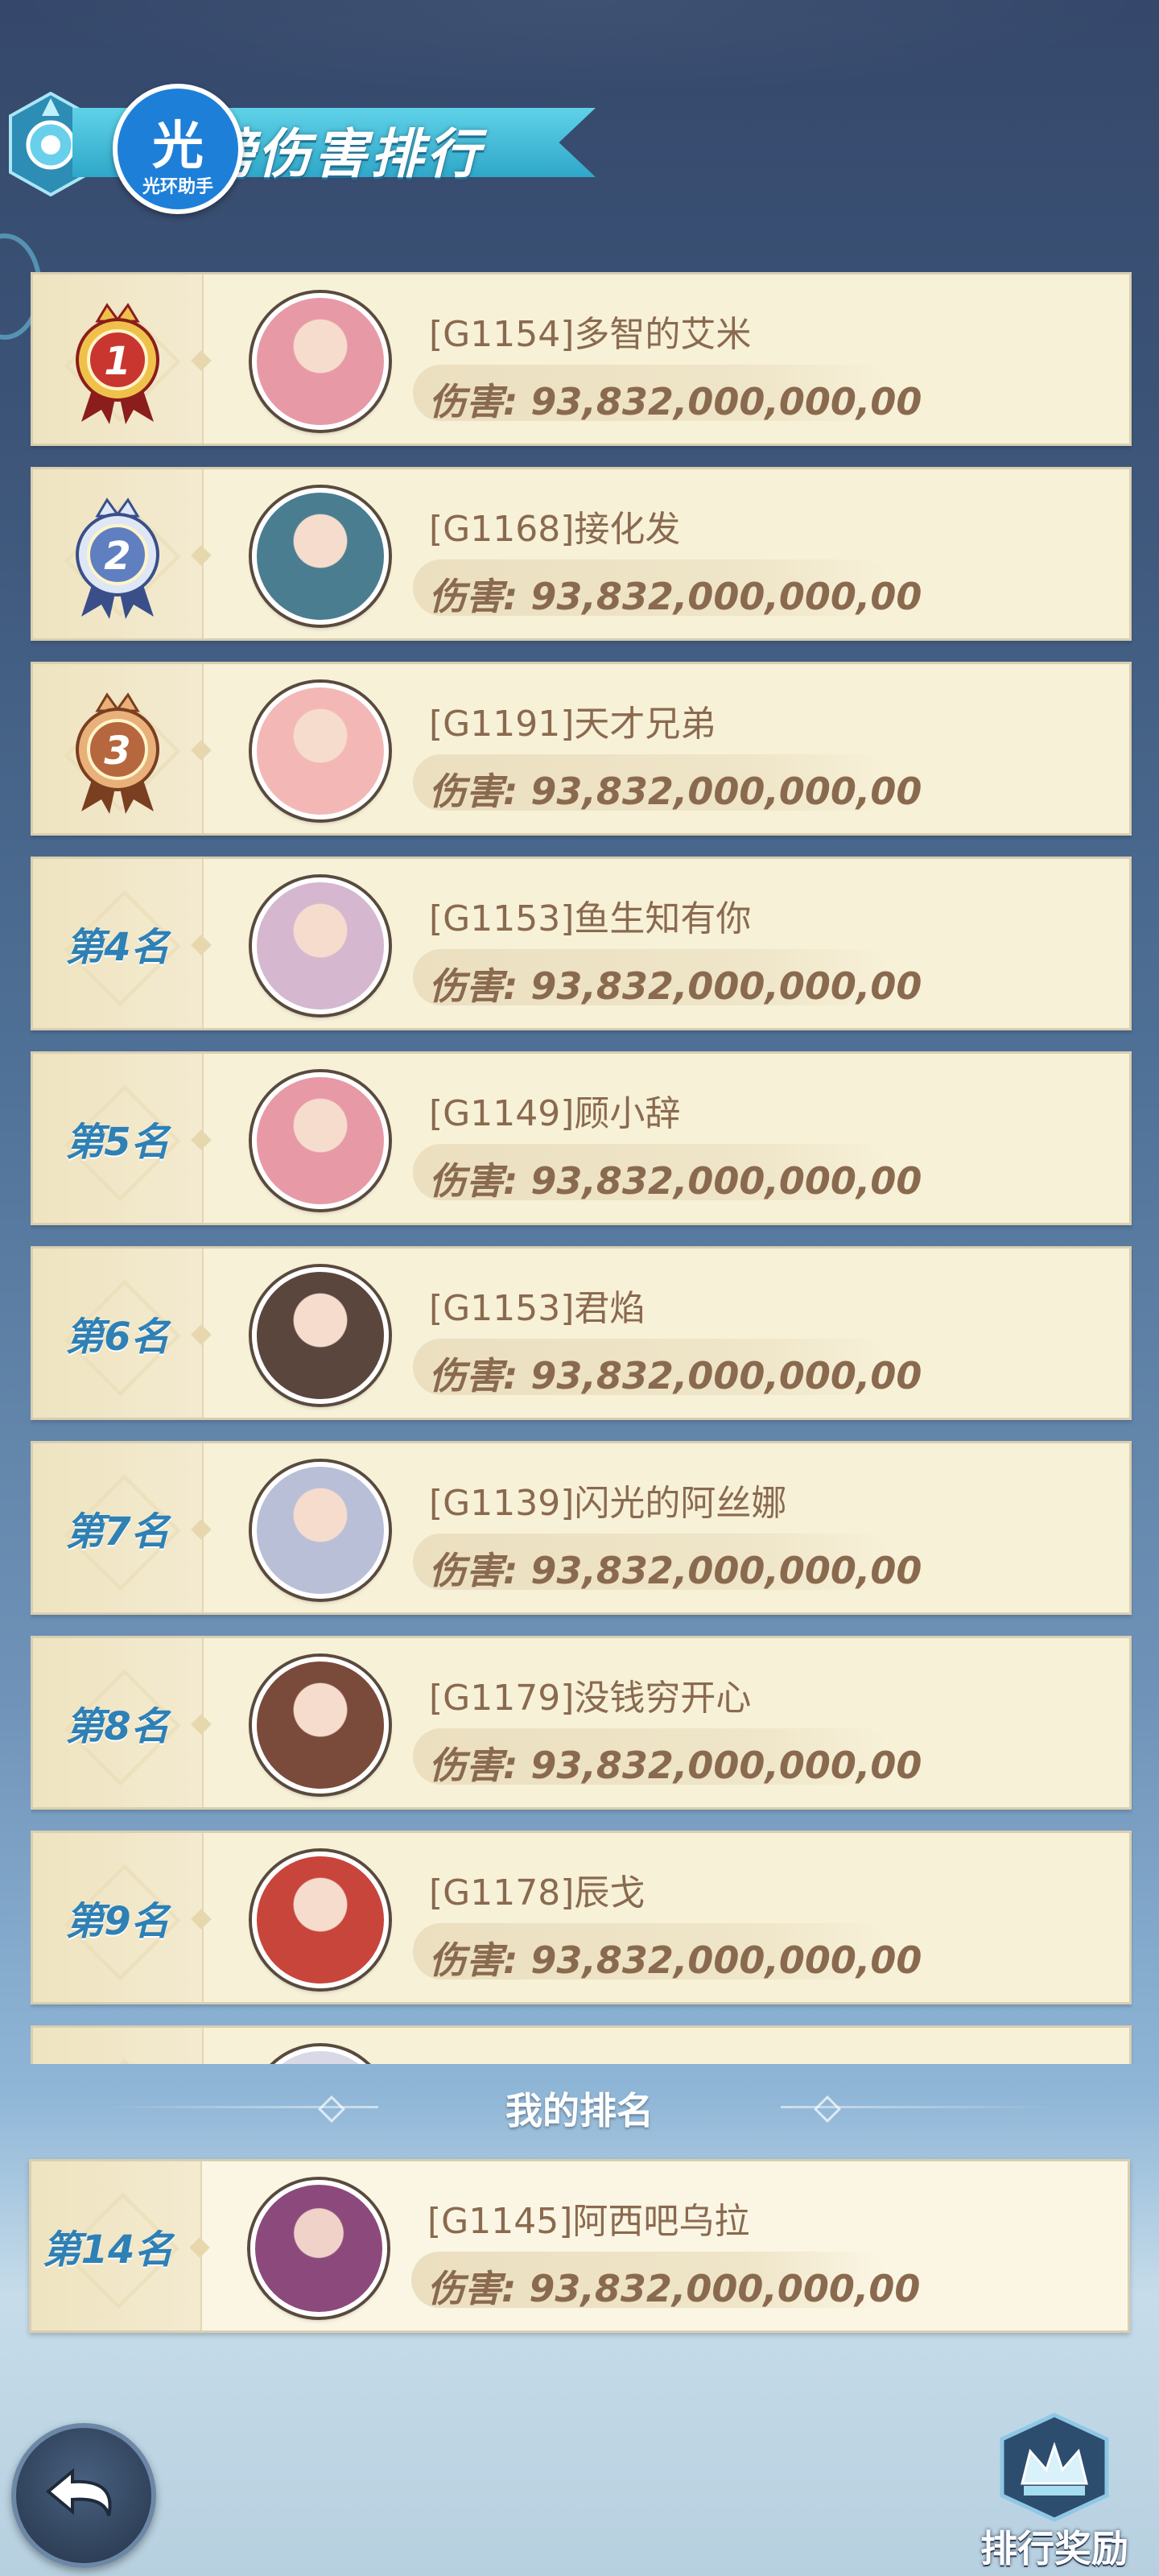  I want to click on crown-badge-icon, so click(1054, 2467).